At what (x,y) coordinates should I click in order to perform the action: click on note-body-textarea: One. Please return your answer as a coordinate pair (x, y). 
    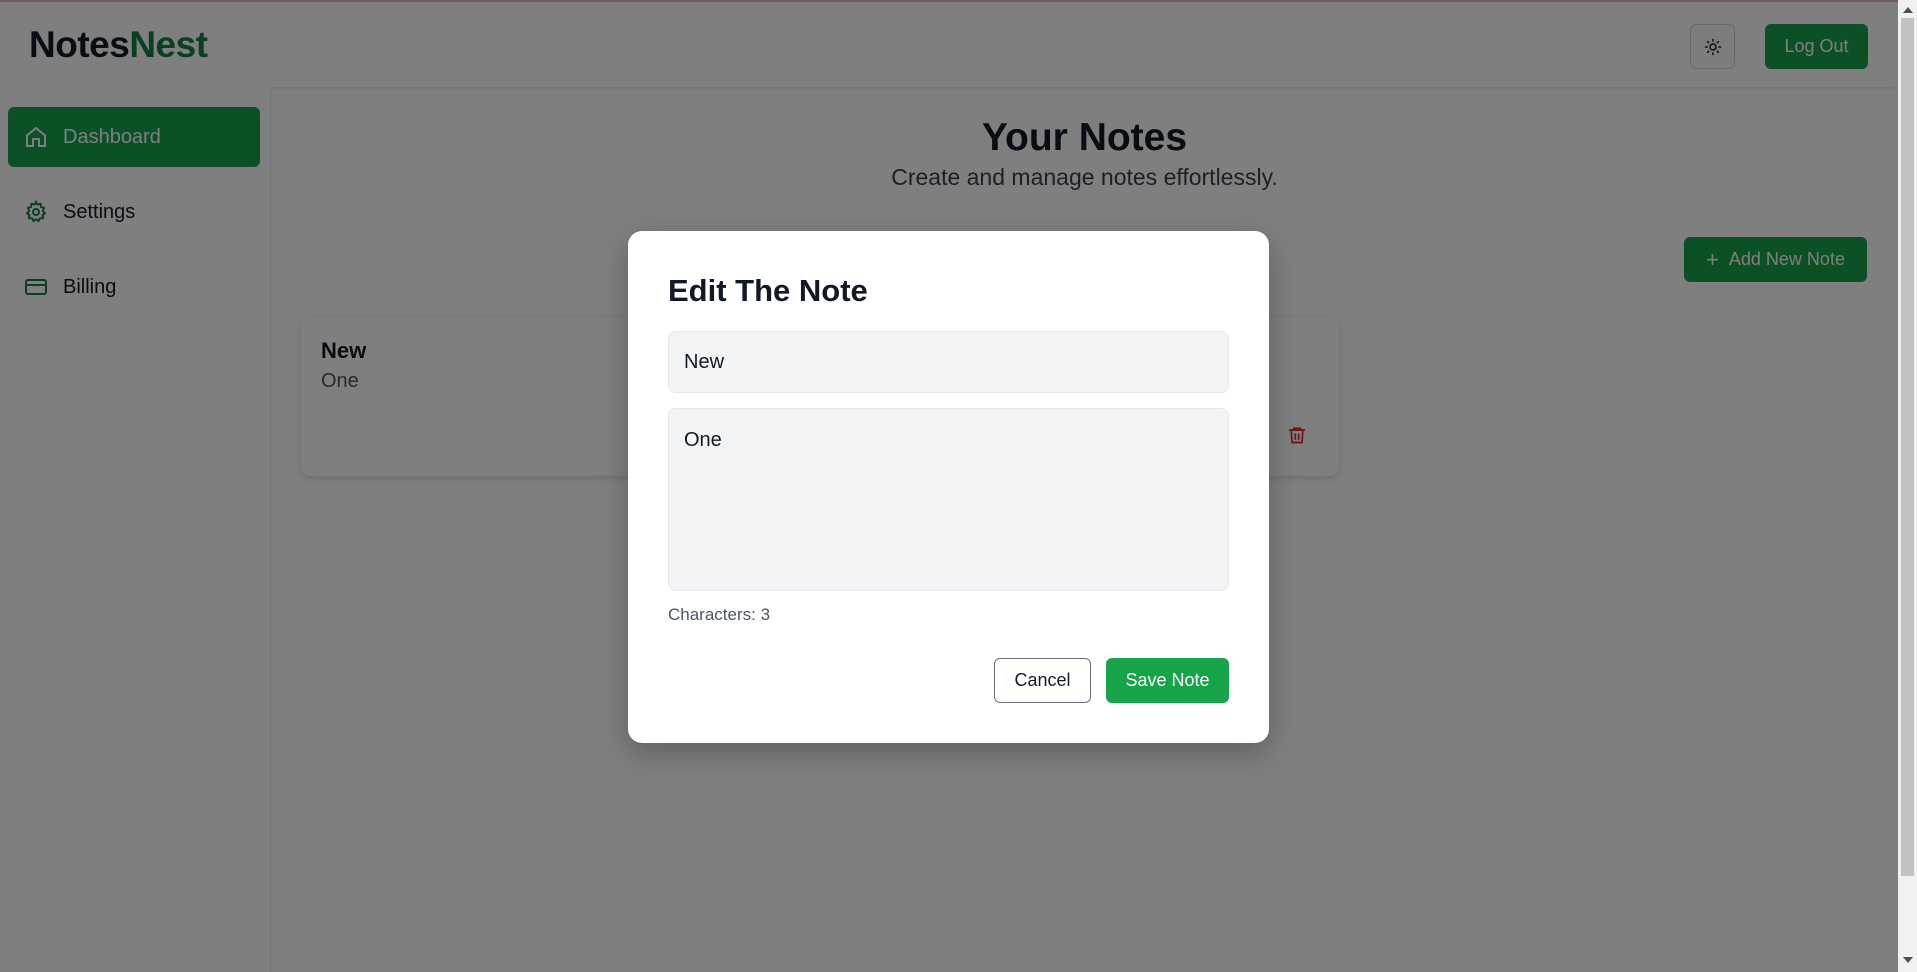
    Looking at the image, I should click on (948, 499).